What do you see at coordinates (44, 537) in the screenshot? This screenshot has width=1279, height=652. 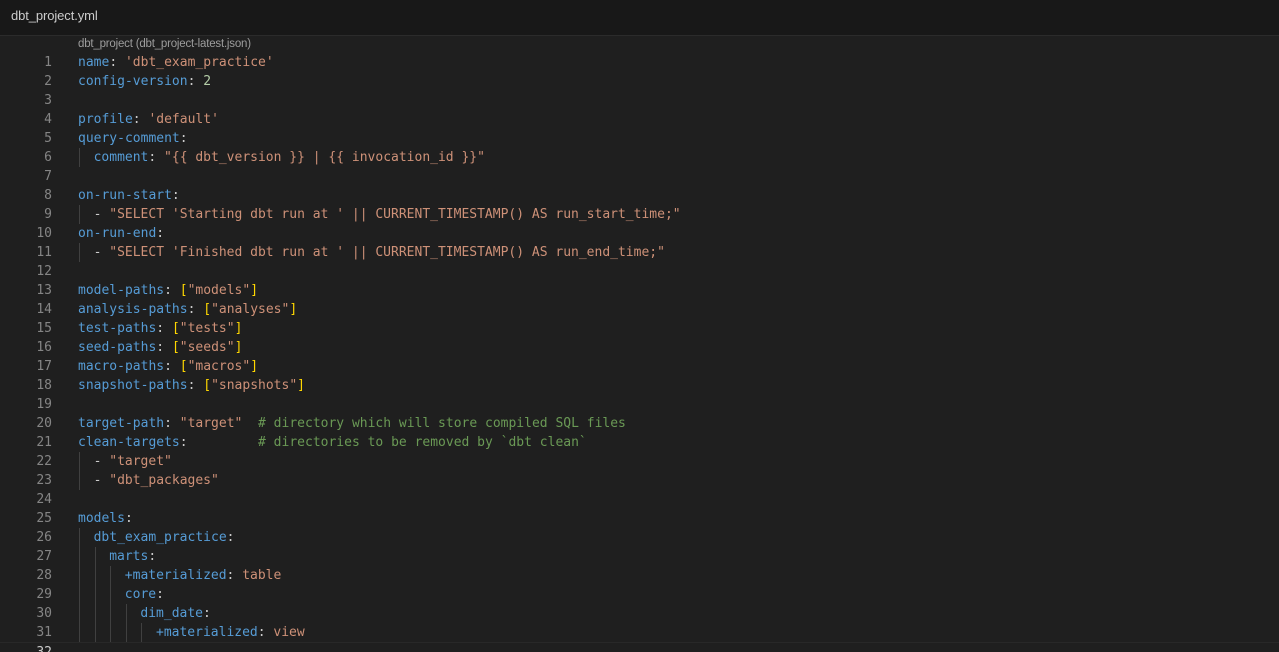 I see `line-number: 26` at bounding box center [44, 537].